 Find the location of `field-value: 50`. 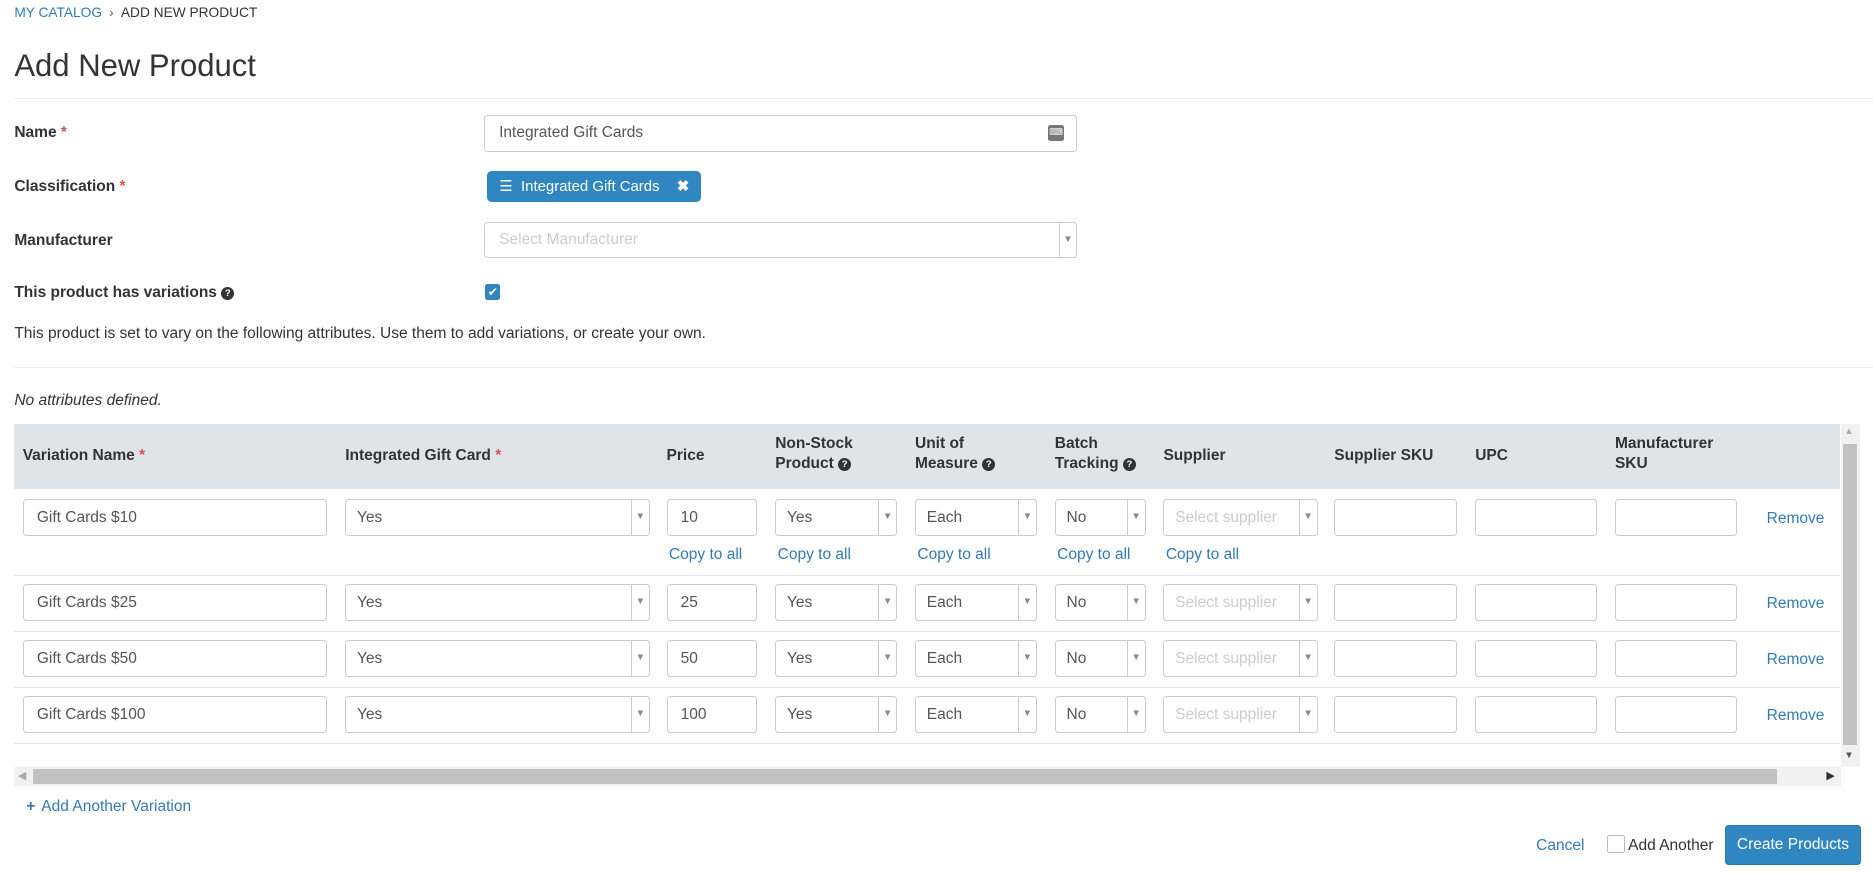

field-value: 50 is located at coordinates (689, 658).